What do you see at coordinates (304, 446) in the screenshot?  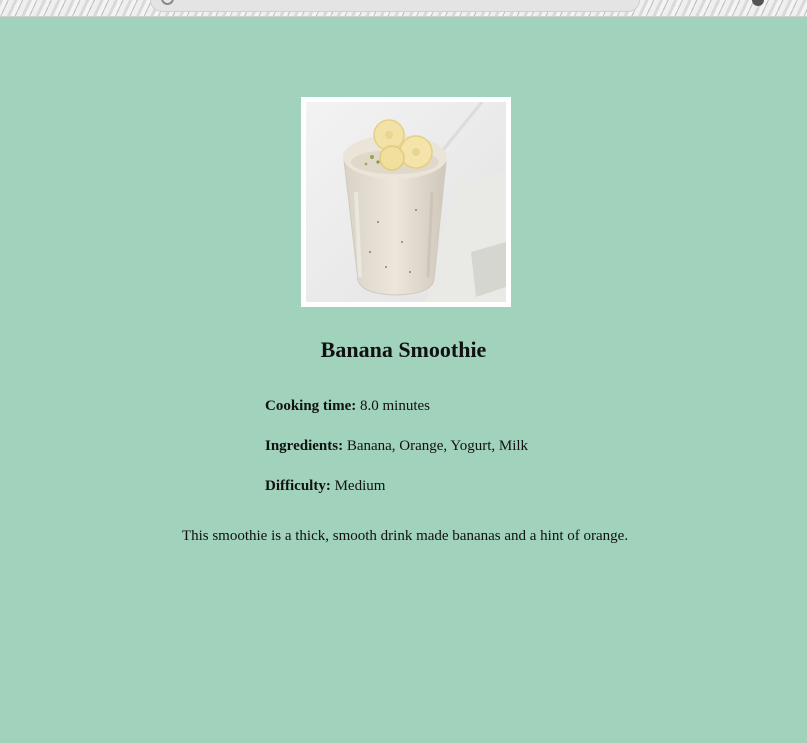 I see `ingredients-label: Ingredients:` at bounding box center [304, 446].